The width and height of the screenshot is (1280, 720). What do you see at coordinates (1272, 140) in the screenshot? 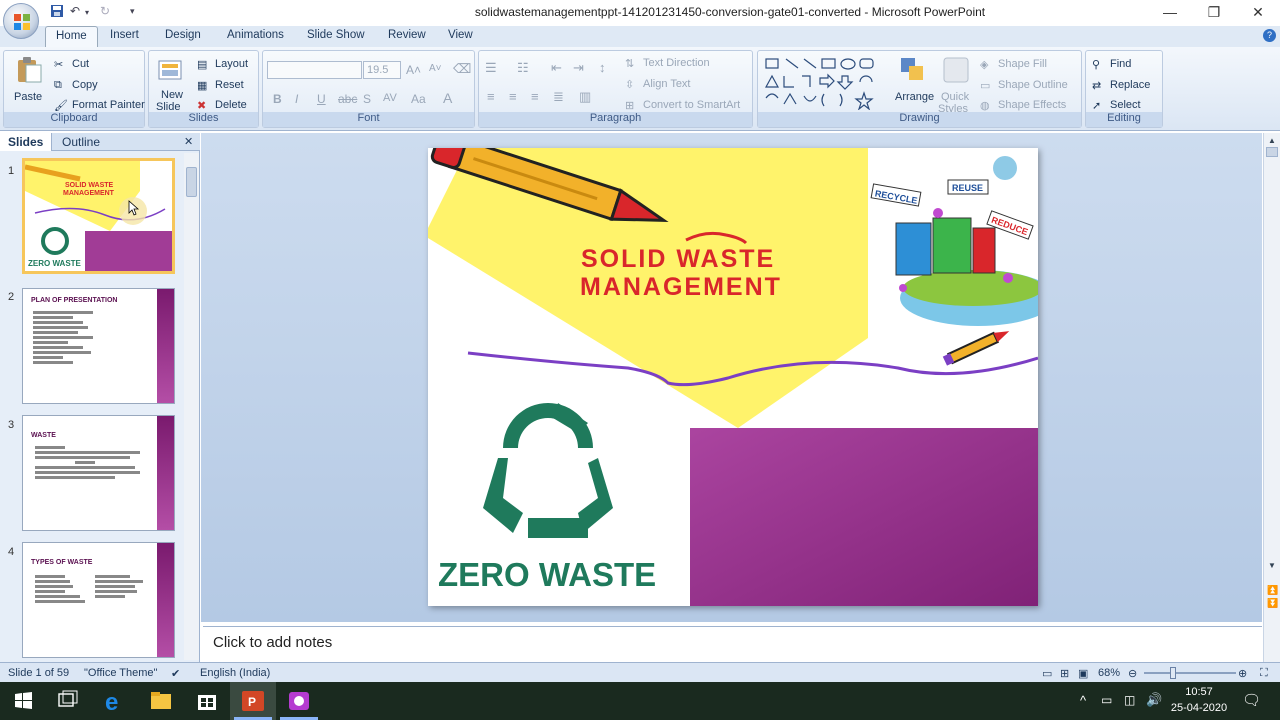
I see `scroll-up-icon: ▲` at bounding box center [1272, 140].